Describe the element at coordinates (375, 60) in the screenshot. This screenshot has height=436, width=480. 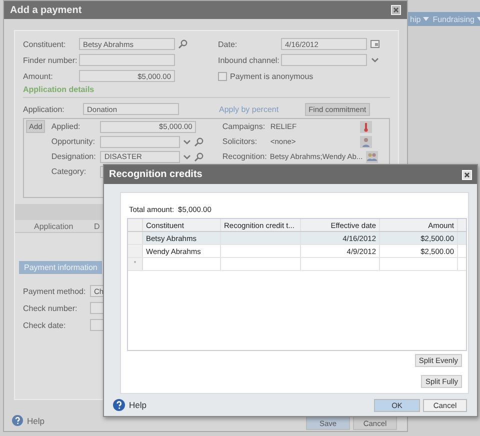
I see `dropdown-icon` at that location.